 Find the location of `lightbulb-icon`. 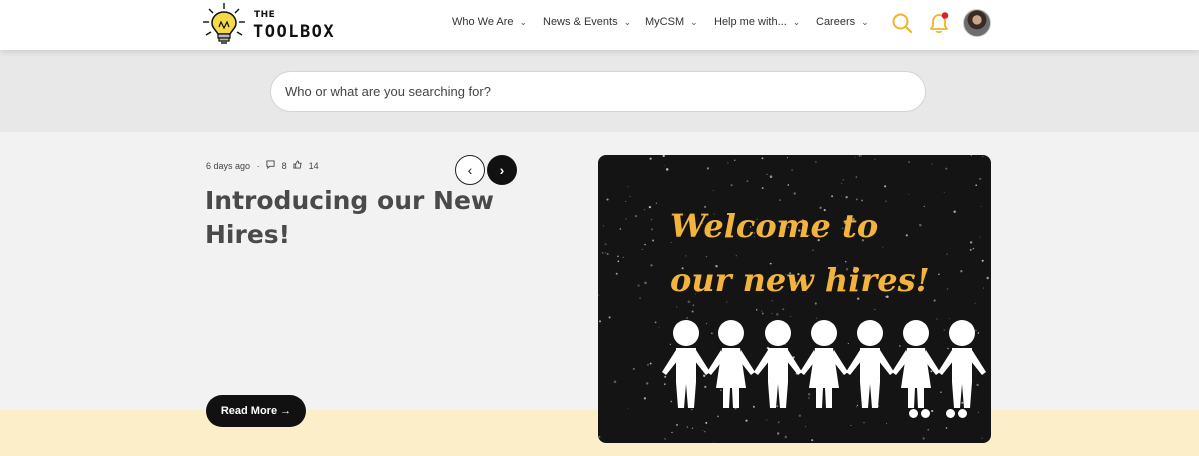

lightbulb-icon is located at coordinates (224, 23).